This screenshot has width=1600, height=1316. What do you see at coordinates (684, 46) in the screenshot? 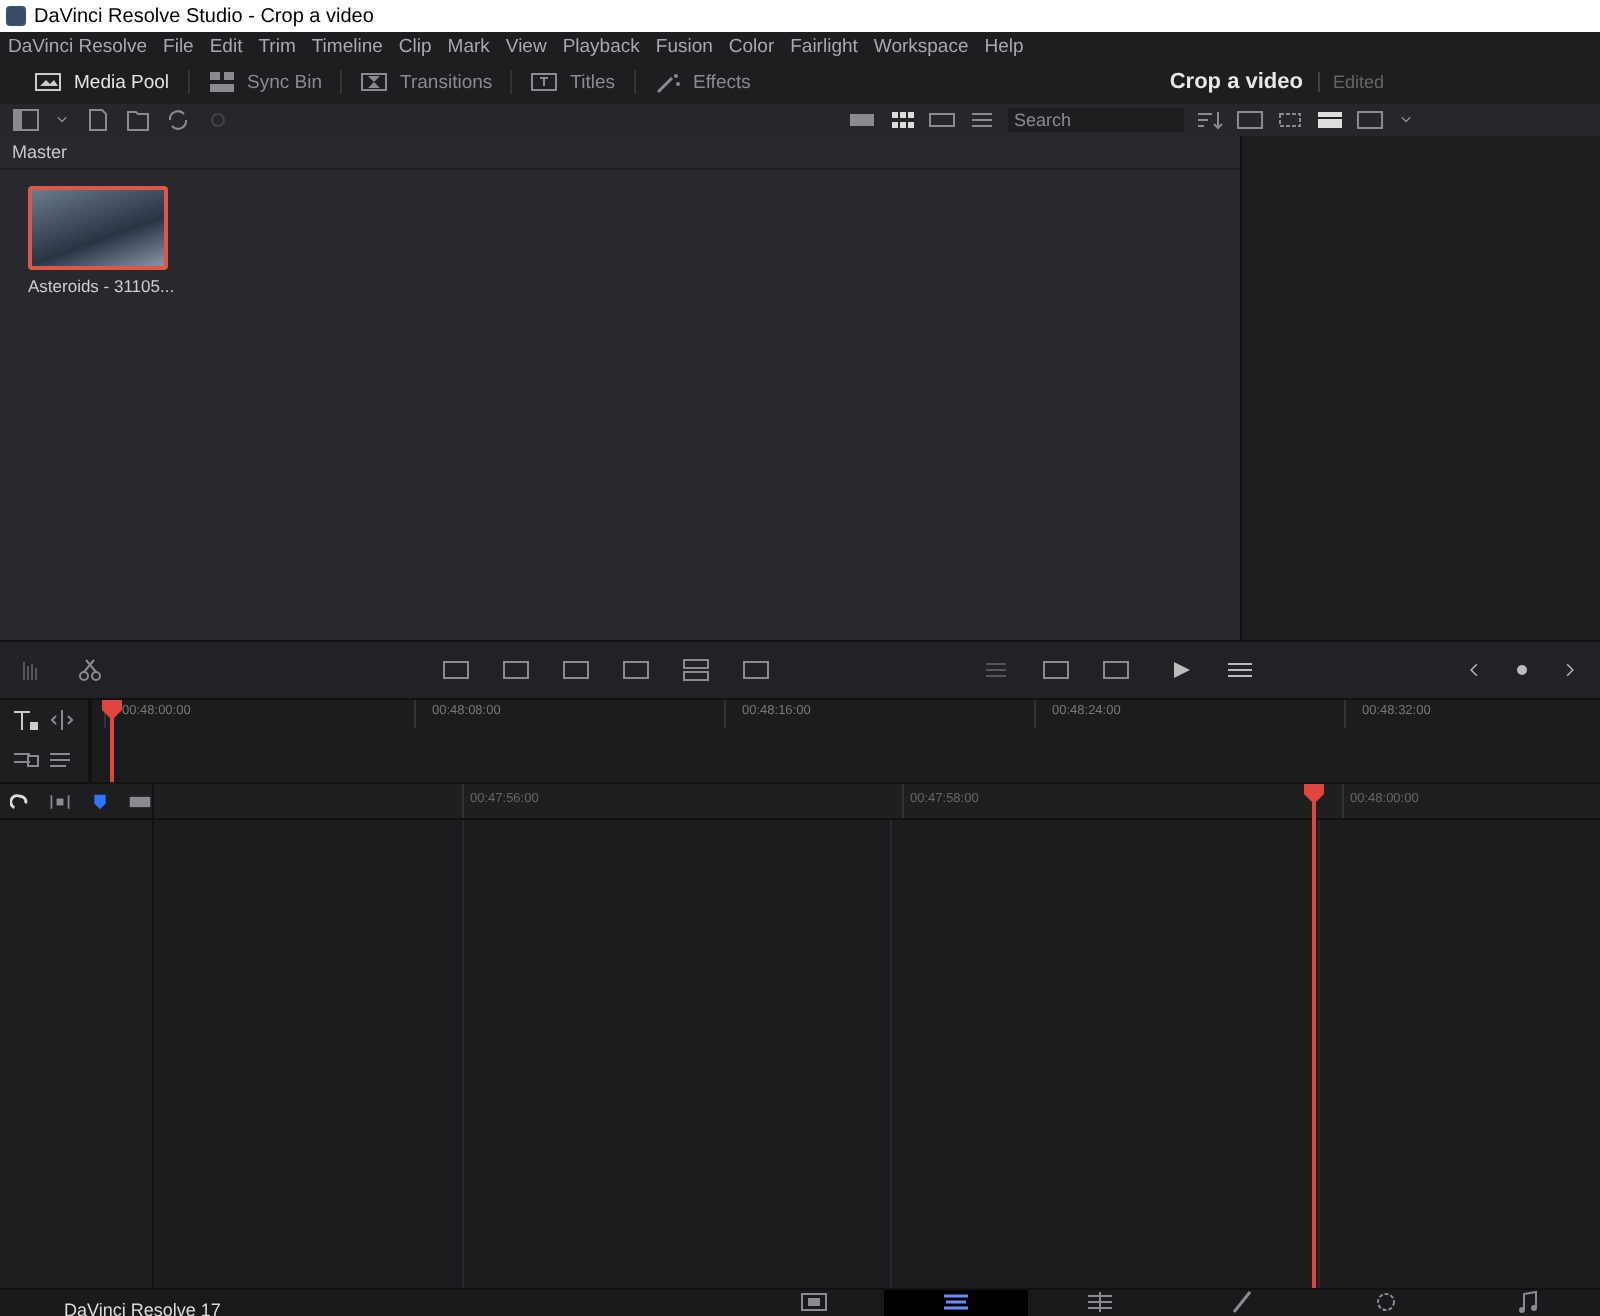
I see `menu-item: Fusion` at bounding box center [684, 46].